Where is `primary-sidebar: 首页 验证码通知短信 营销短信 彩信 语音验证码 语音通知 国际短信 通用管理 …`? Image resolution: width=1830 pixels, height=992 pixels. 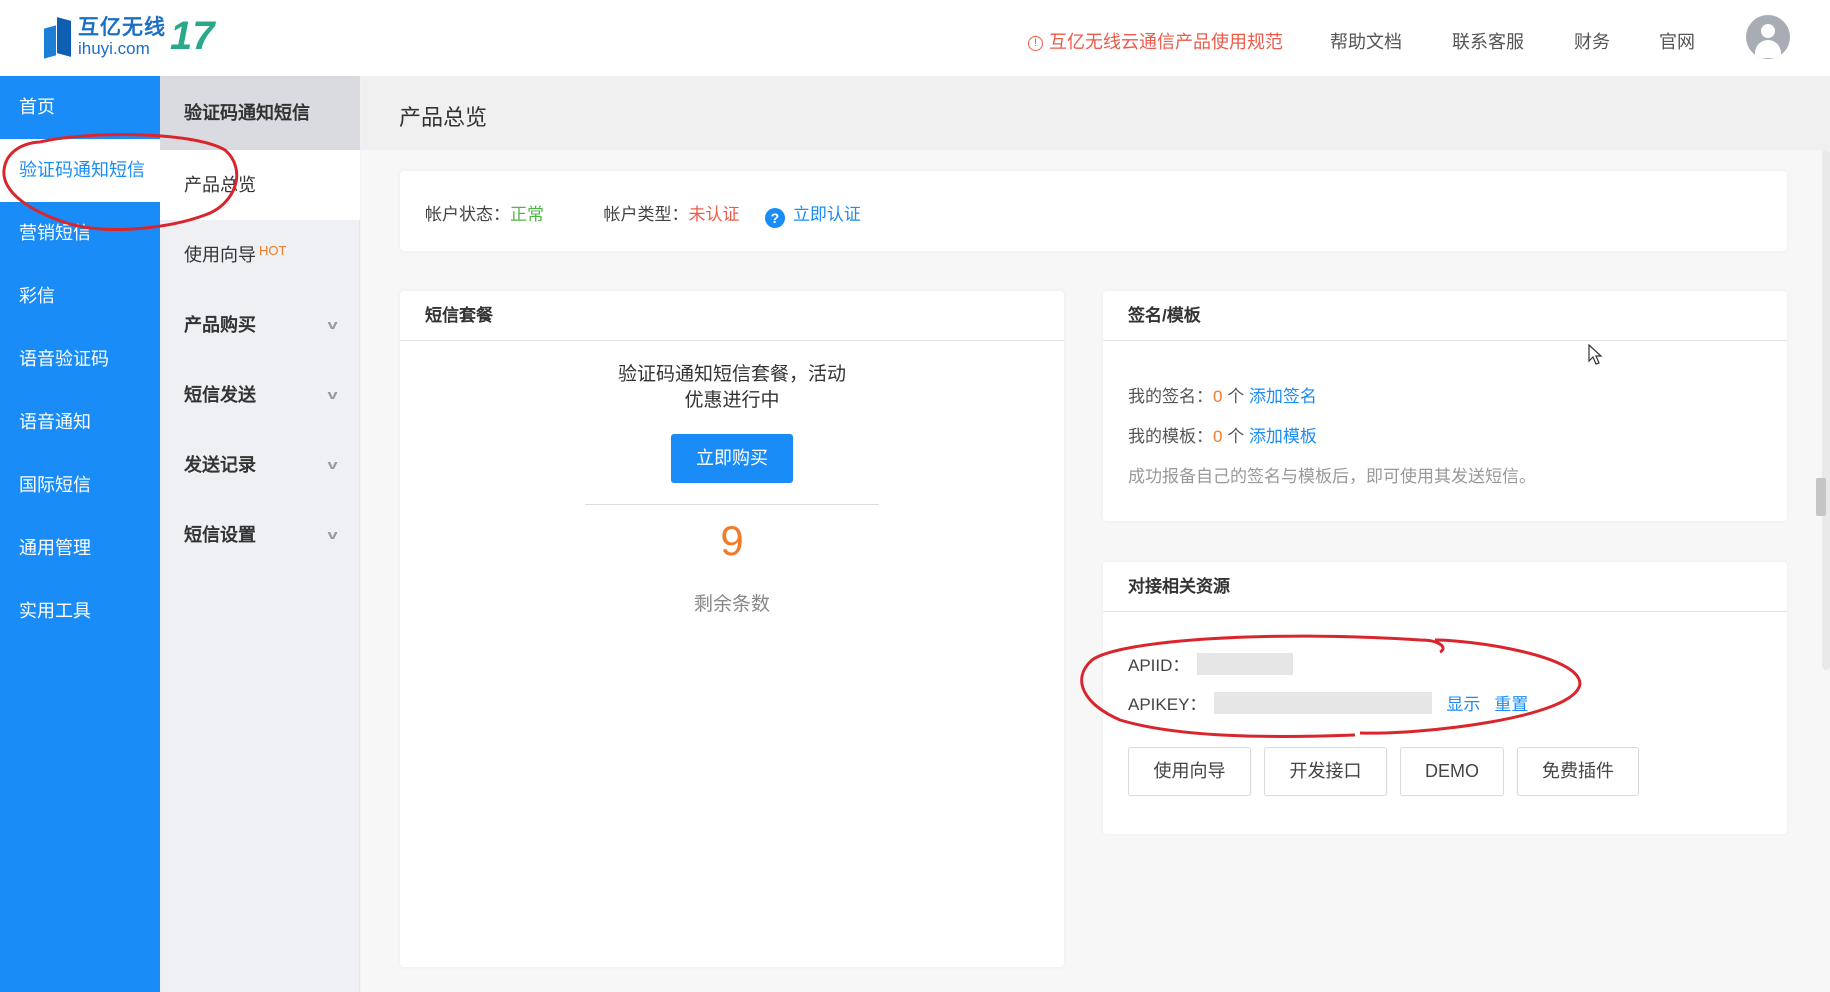
primary-sidebar: 首页 验证码通知短信 营销短信 彩信 语音验证码 语音通知 国际短信 通用管理 … is located at coordinates (80, 534).